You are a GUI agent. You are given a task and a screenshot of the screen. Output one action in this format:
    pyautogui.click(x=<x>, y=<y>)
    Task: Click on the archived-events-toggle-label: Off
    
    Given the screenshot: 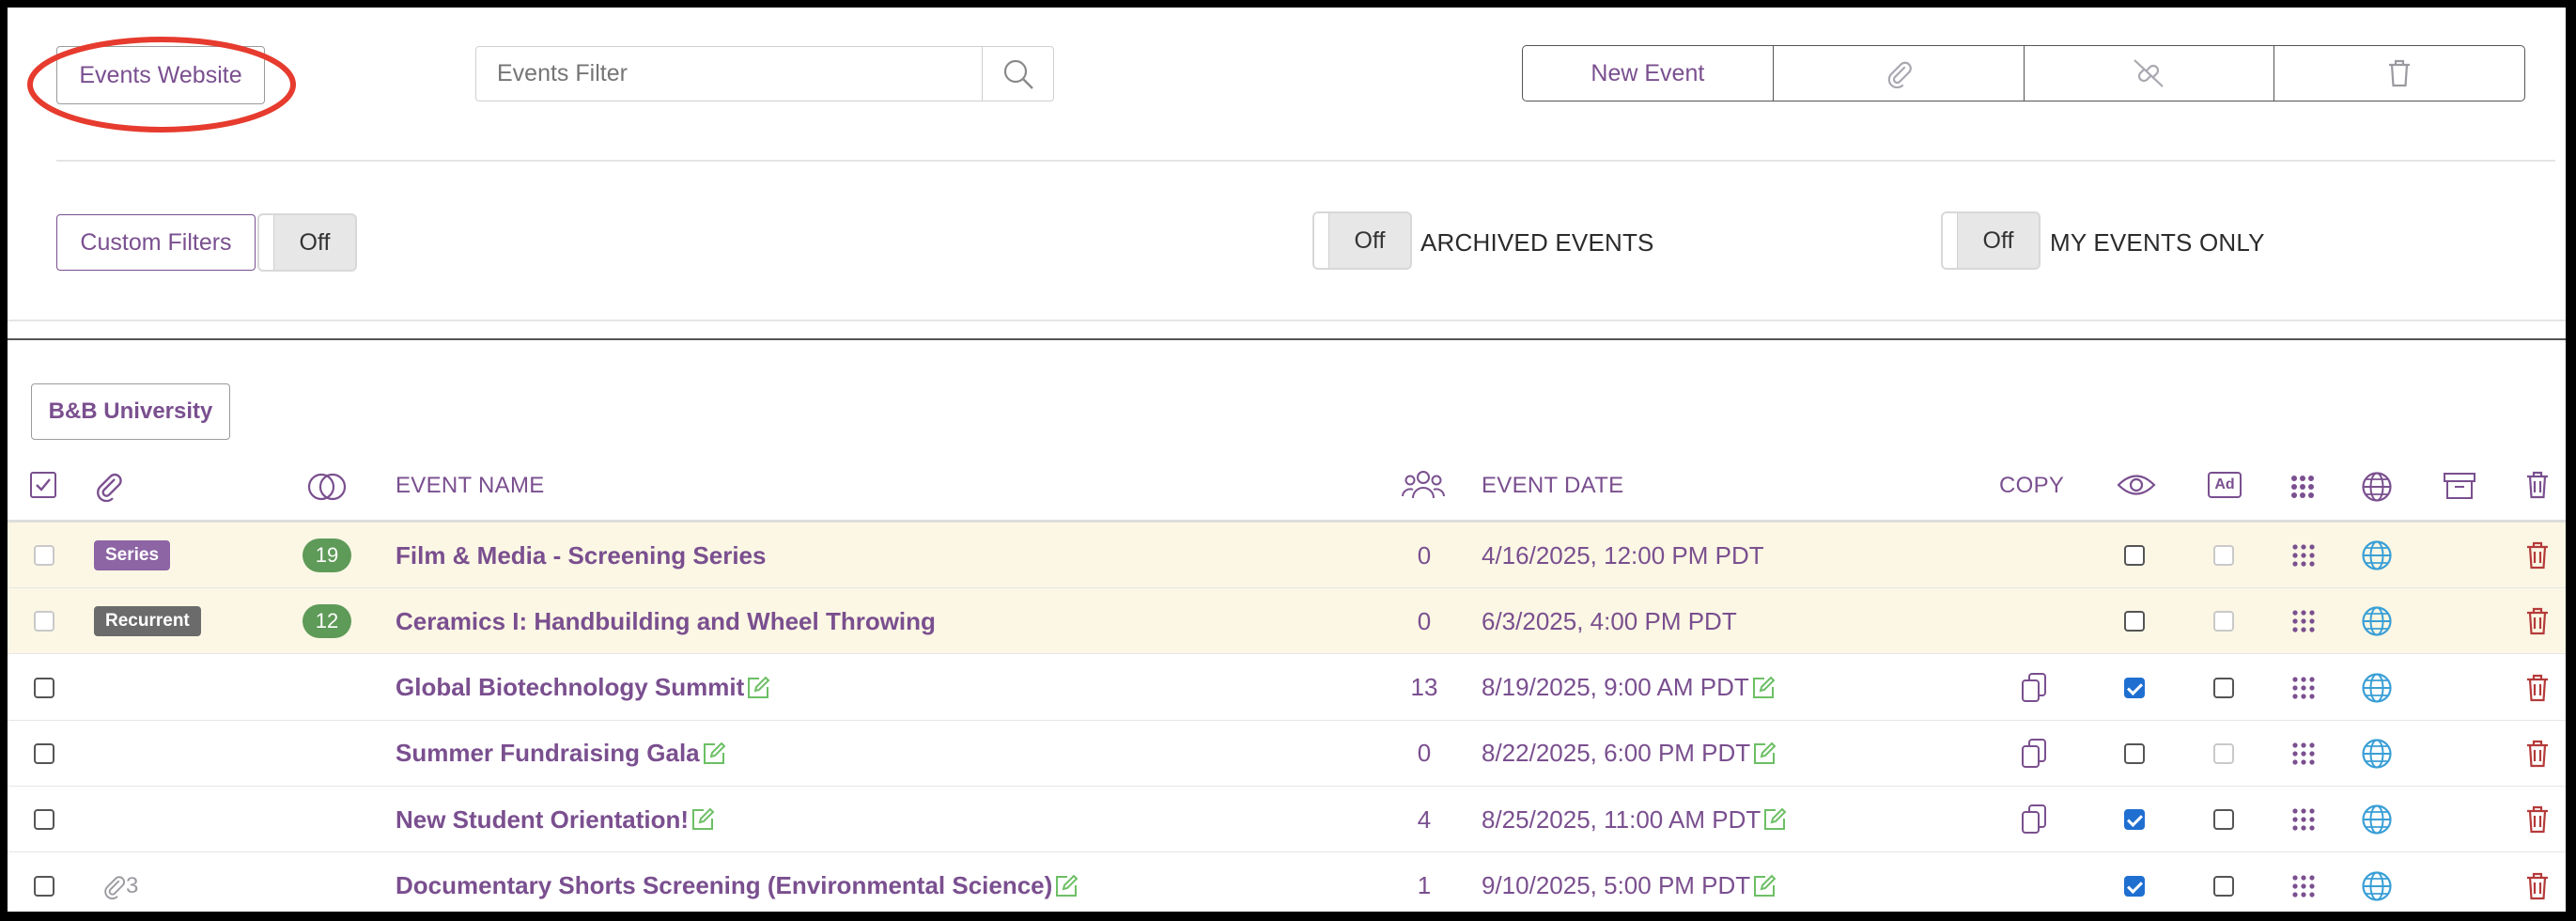 What is the action you would take?
    pyautogui.click(x=1370, y=240)
    